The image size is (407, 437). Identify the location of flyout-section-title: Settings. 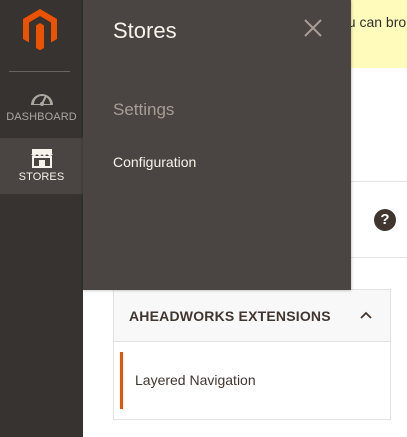
(144, 109).